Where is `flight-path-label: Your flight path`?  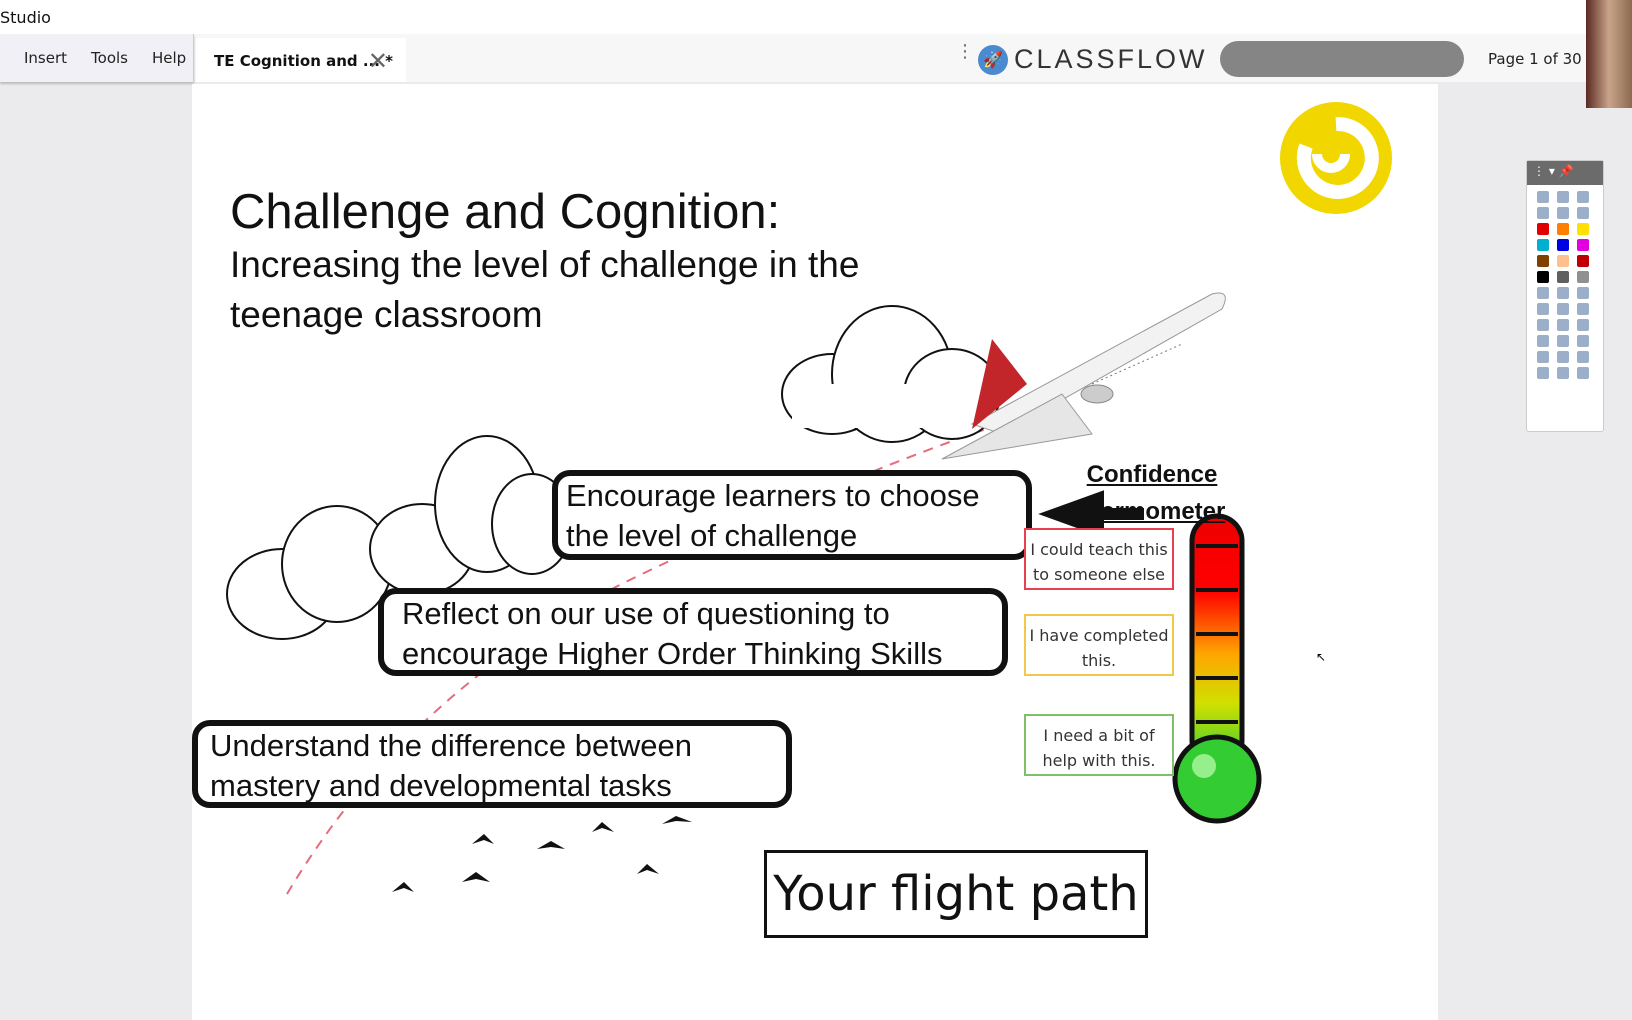
flight-path-label: Your flight path is located at coordinates (956, 894).